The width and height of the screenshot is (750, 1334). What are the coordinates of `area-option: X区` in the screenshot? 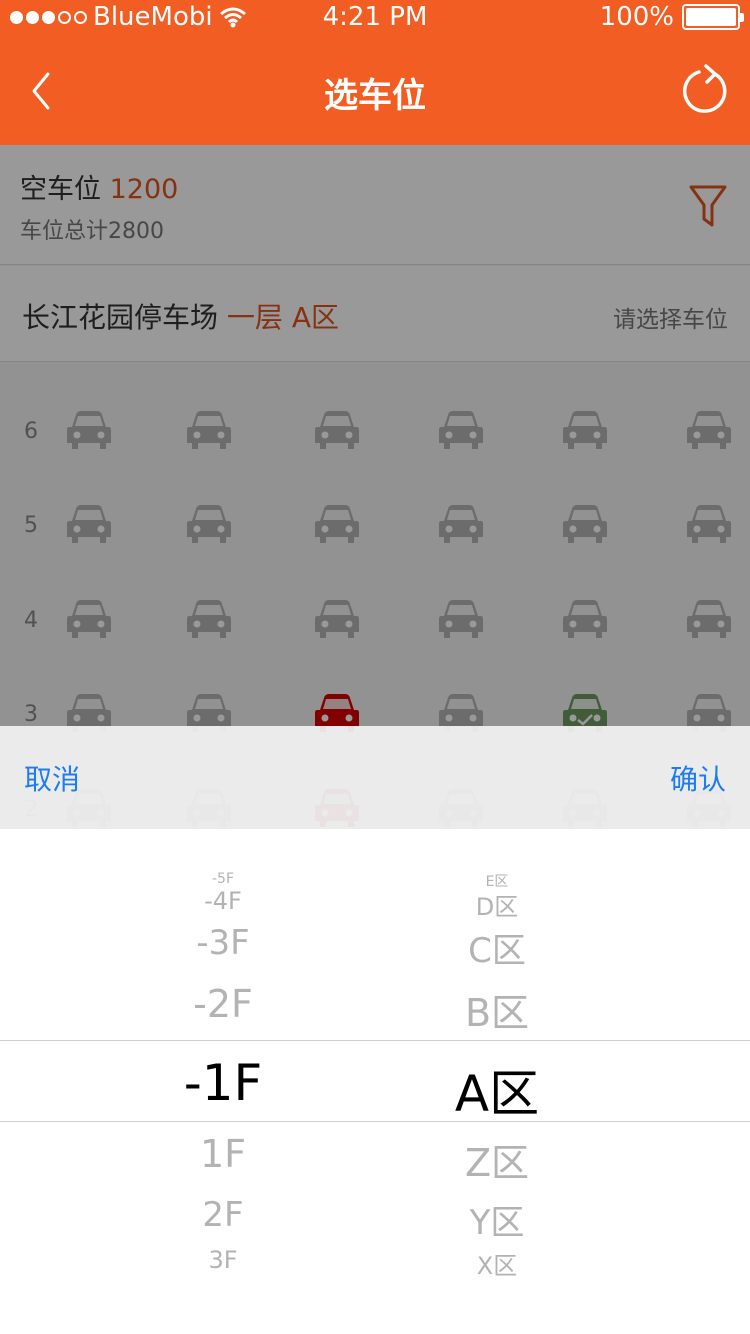 It's located at (497, 1263).